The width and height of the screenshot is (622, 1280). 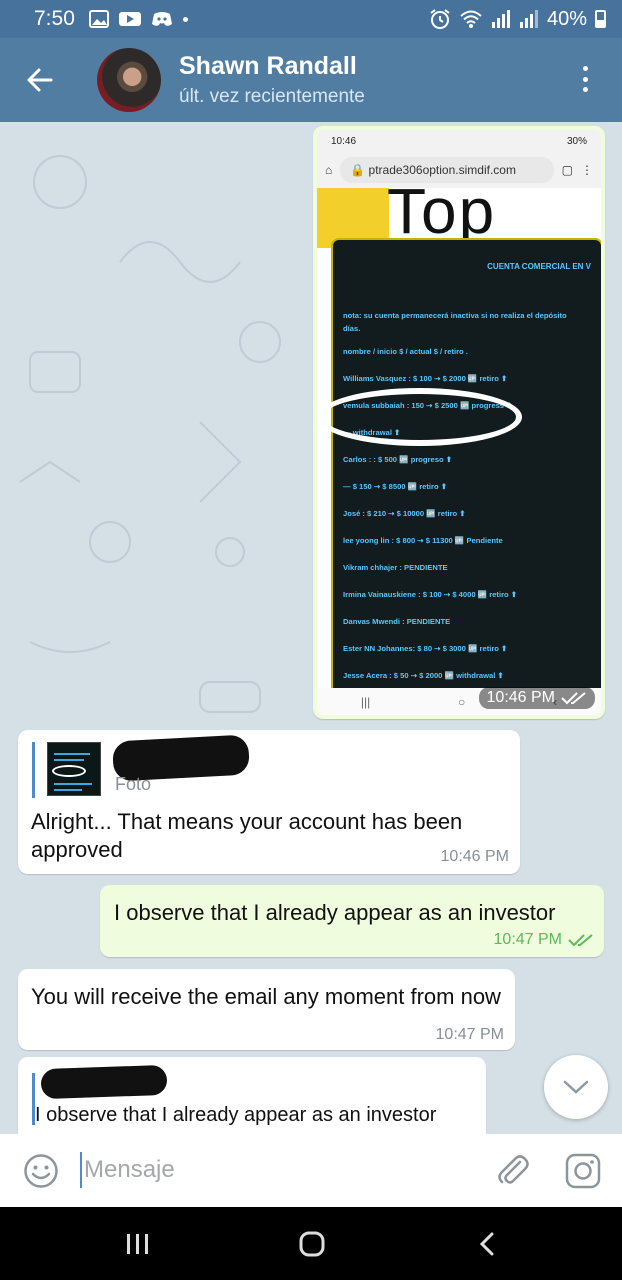 I want to click on screenshot-status-bar: 10:46 30%, so click(x=459, y=141).